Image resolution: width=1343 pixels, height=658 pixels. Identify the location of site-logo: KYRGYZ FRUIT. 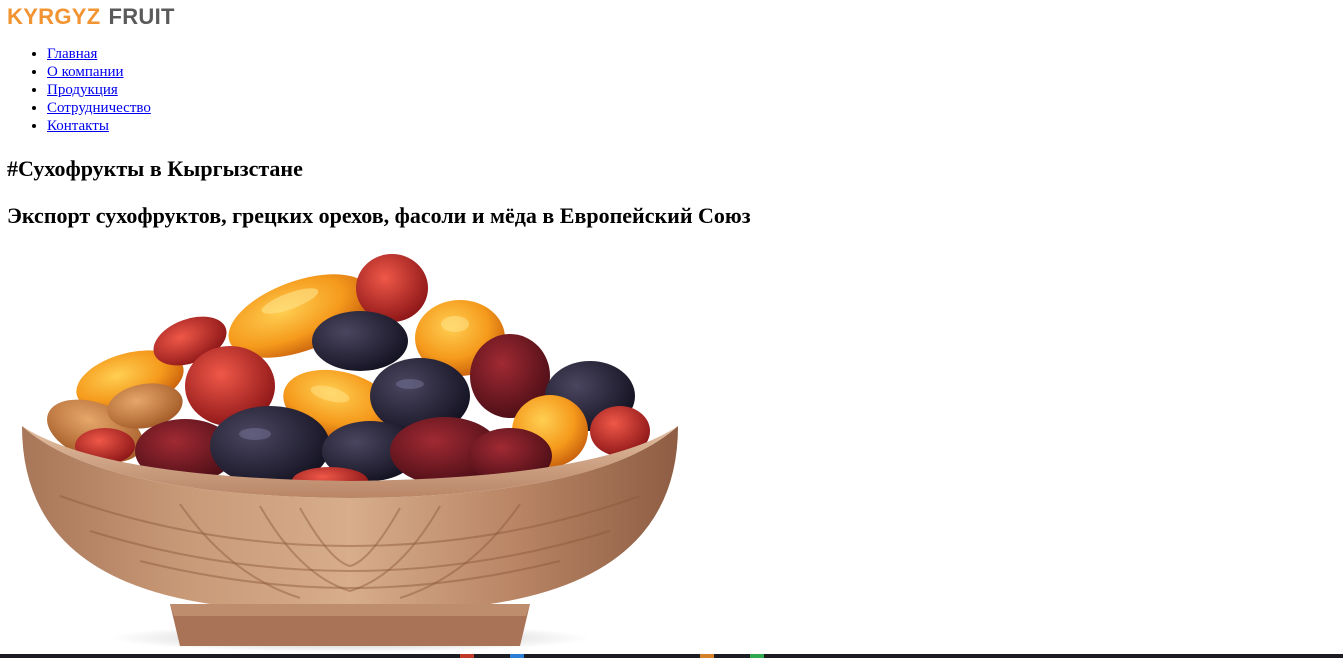
(91, 17).